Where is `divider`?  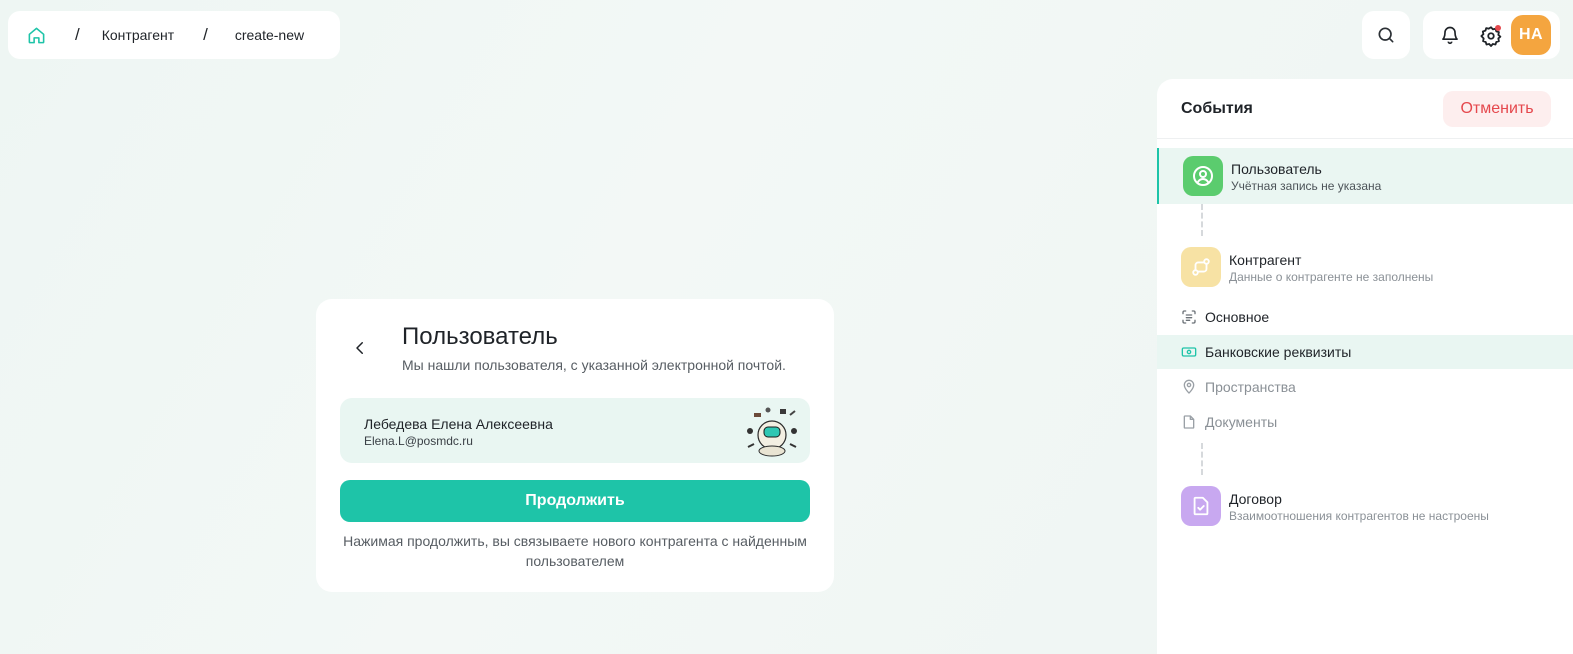 divider is located at coordinates (1365, 138).